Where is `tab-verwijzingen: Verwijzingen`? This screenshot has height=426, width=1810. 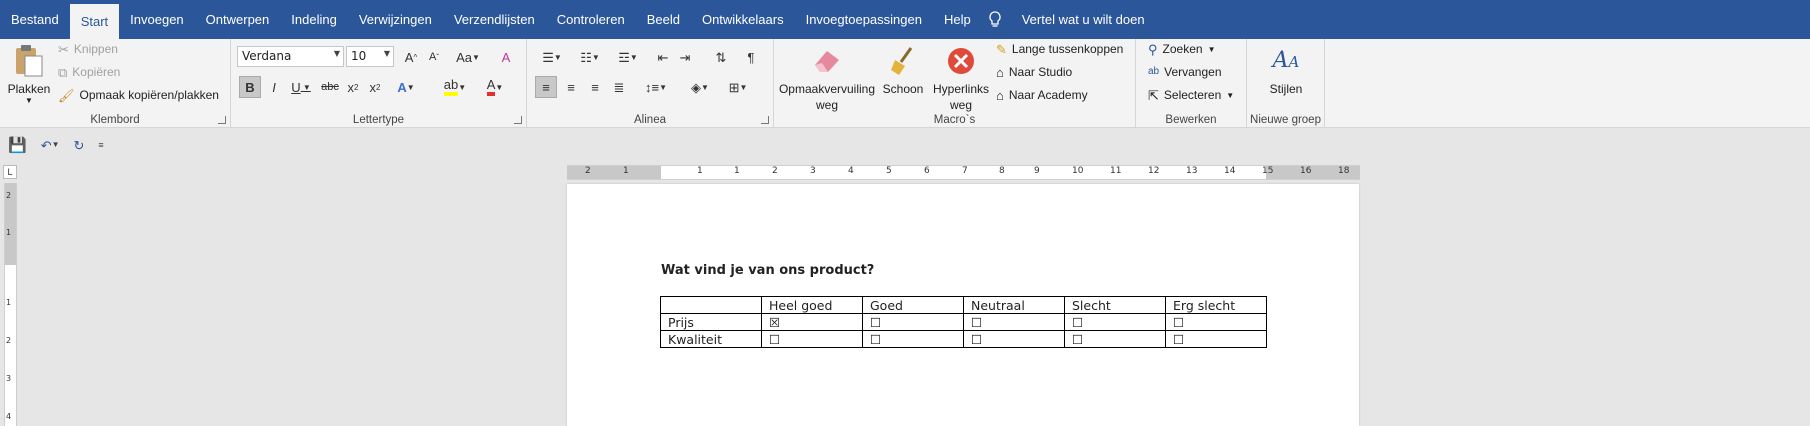
tab-verwijzingen: Verwijzingen is located at coordinates (395, 19).